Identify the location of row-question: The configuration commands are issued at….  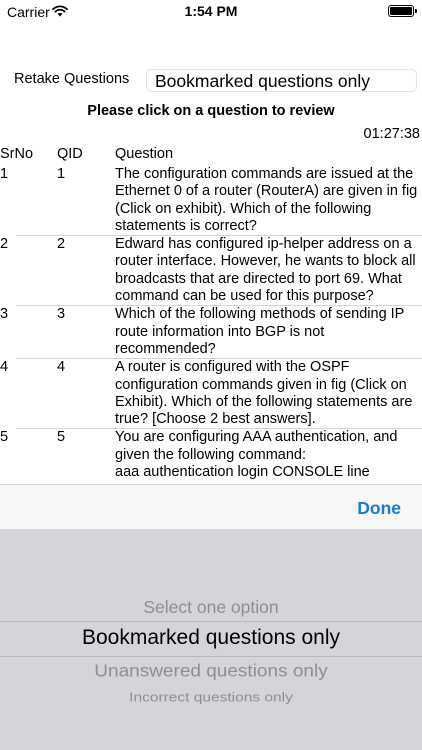
(266, 200).